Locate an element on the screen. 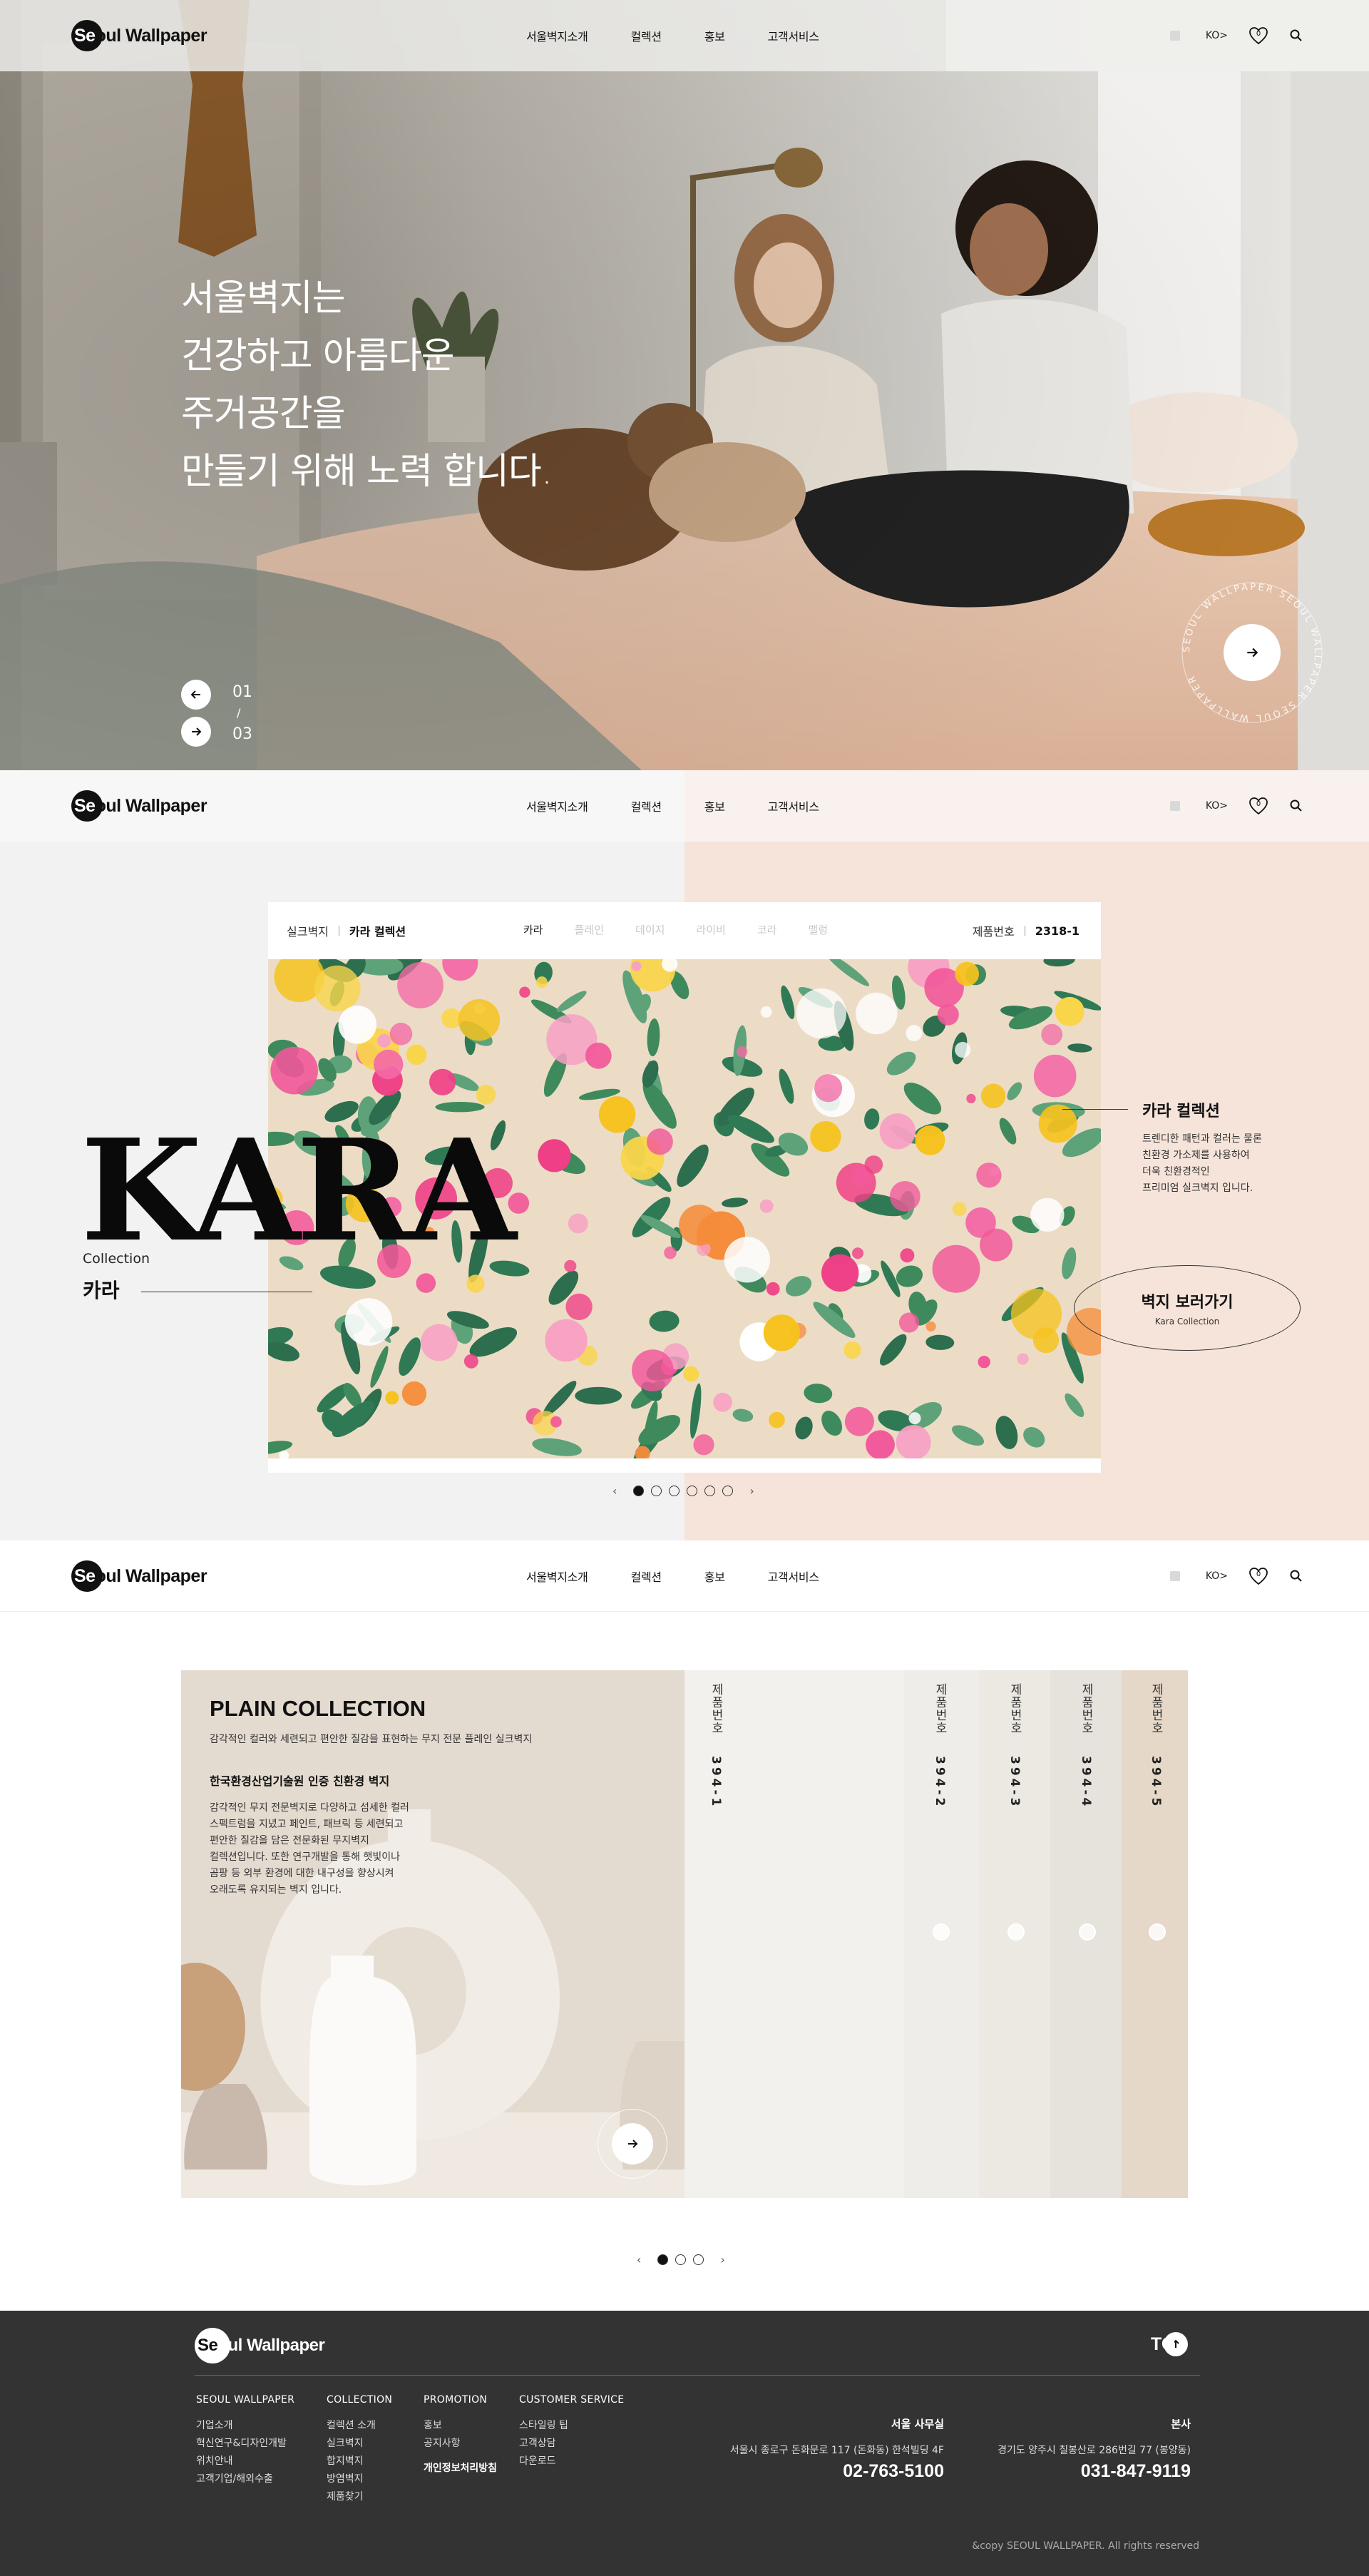 This screenshot has width=1369, height=2576. plain-next-button is located at coordinates (632, 2143).